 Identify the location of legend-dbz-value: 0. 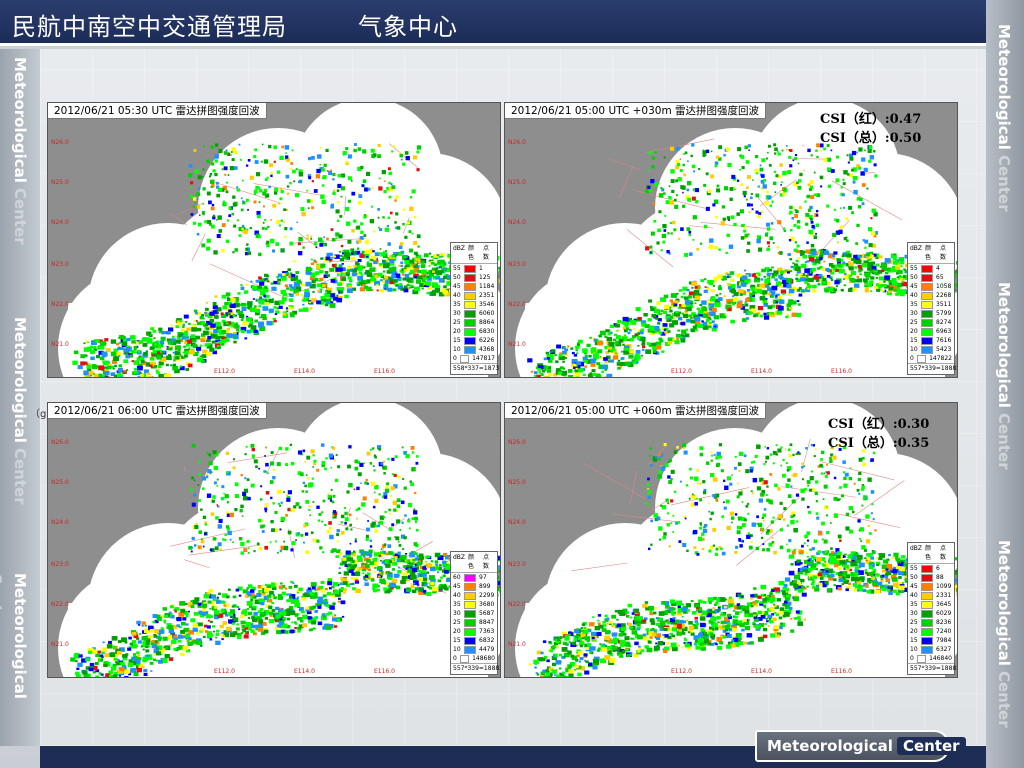
(455, 358).